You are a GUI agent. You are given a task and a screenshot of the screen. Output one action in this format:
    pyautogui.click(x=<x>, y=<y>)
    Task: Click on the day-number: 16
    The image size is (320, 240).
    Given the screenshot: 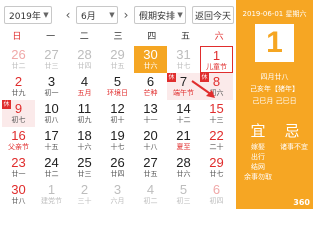 What is the action you would take?
    pyautogui.click(x=18, y=135)
    